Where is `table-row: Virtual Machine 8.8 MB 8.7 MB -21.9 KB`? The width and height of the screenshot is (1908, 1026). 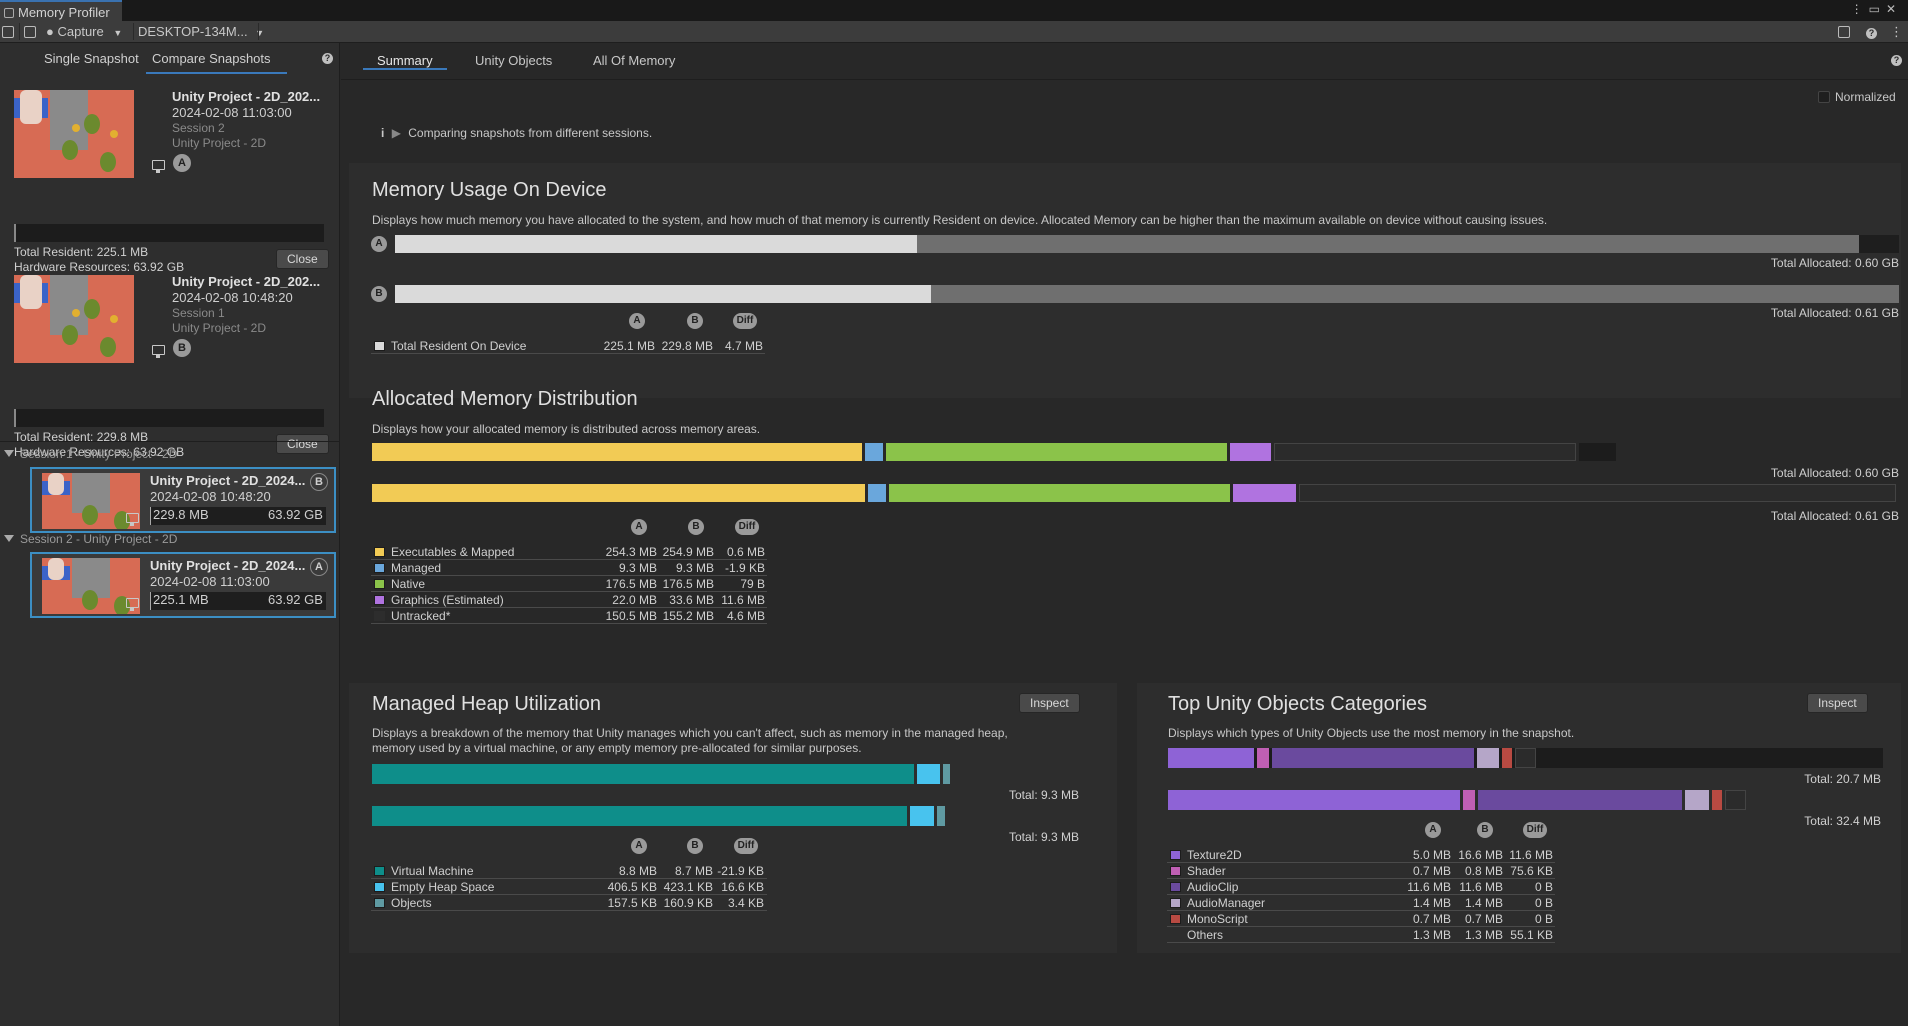
table-row: Virtual Machine 8.8 MB 8.7 MB -21.9 KB is located at coordinates (569, 871).